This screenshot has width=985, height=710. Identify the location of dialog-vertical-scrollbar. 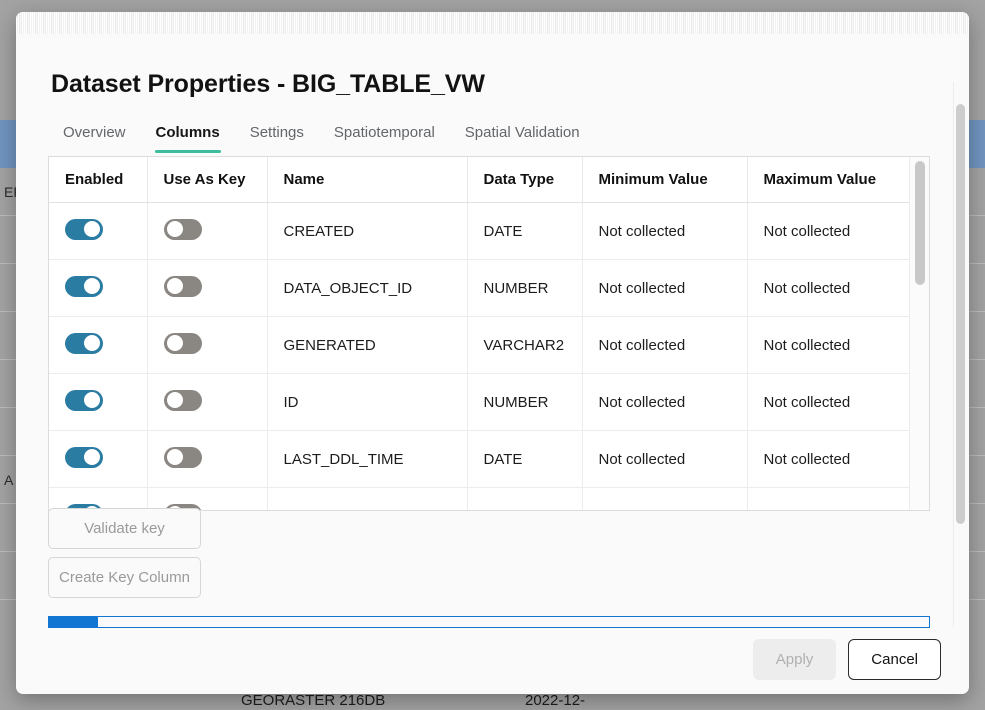
(959, 354).